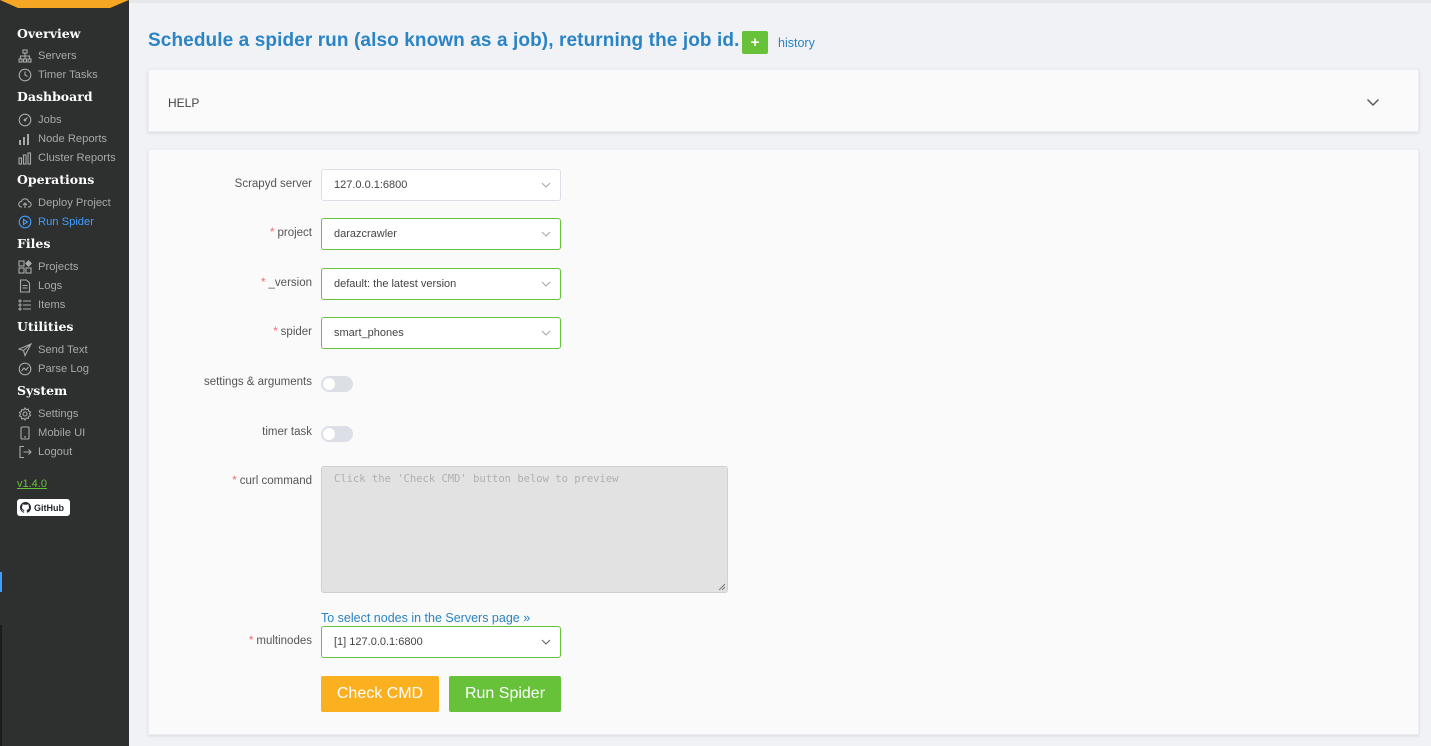 The width and height of the screenshot is (1431, 746). I want to click on sidebar-item-label: Logout, so click(55, 451).